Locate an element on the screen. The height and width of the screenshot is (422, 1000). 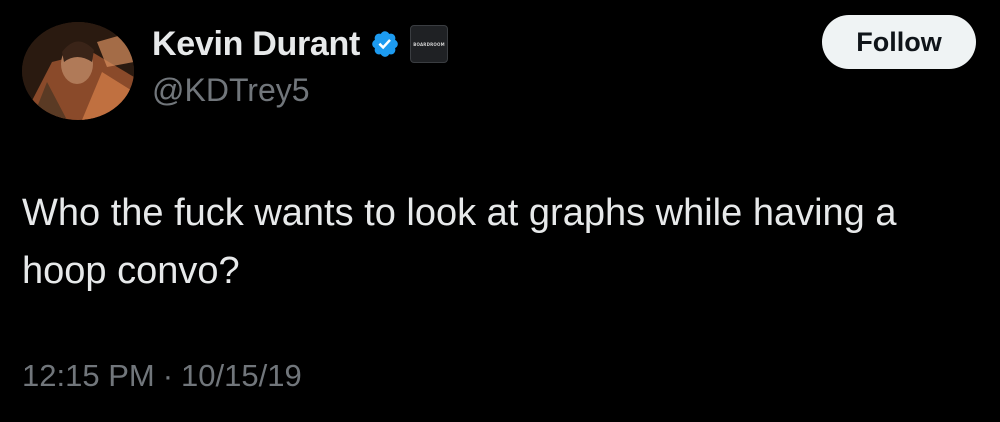
affiliate-badge-text: BOARDROOM is located at coordinates (429, 44).